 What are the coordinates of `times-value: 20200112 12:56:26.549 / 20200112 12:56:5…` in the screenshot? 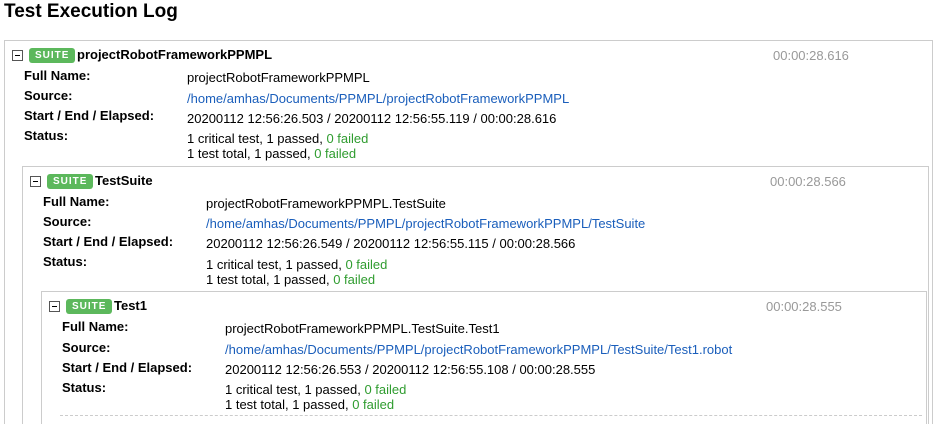 It's located at (391, 243).